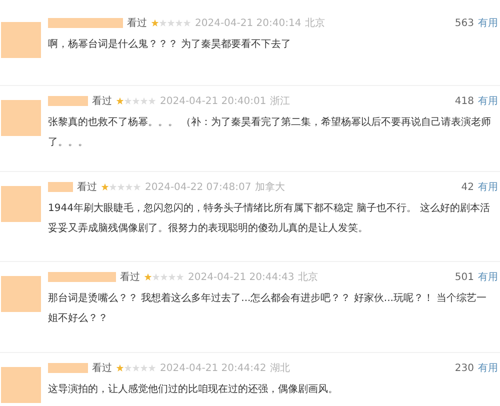  Describe the element at coordinates (248, 23) in the screenshot. I see `review-time: 2024-04-21 20:40:14` at that location.